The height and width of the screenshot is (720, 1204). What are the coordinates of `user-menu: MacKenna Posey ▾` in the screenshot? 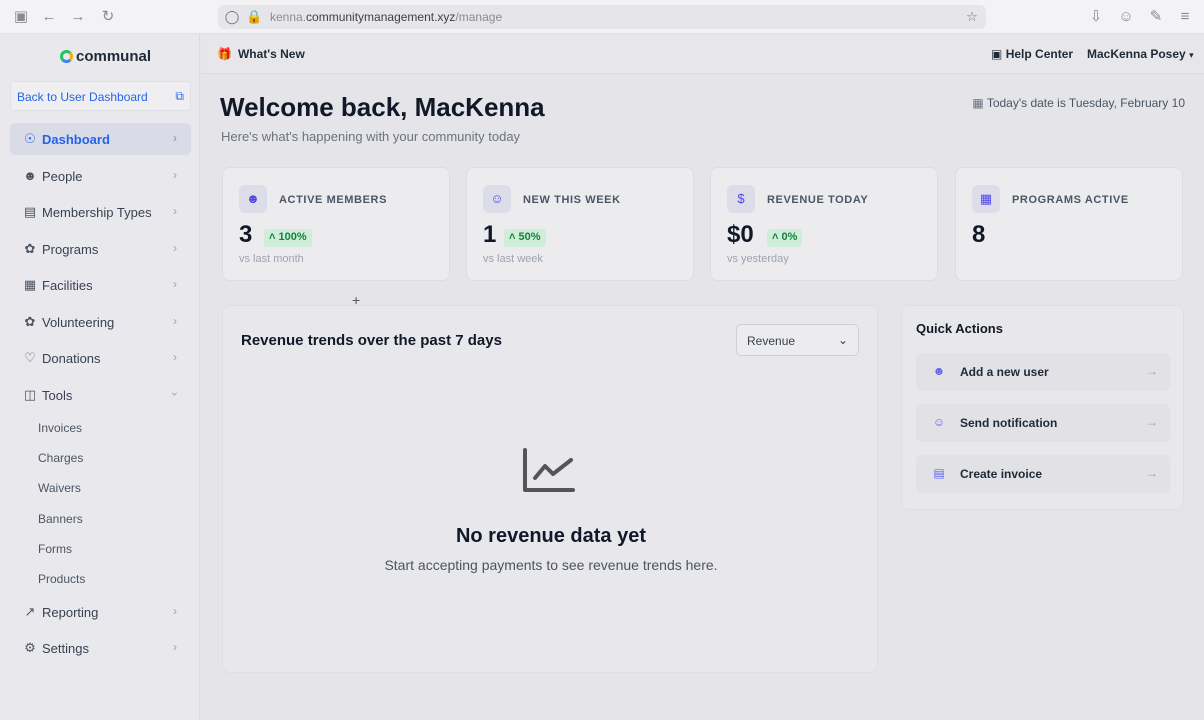 It's located at (1140, 54).